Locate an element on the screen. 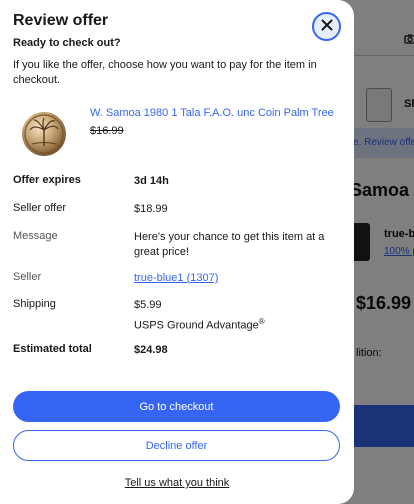 The image size is (414, 504). offer-expires-value: 3d 14h is located at coordinates (151, 181).